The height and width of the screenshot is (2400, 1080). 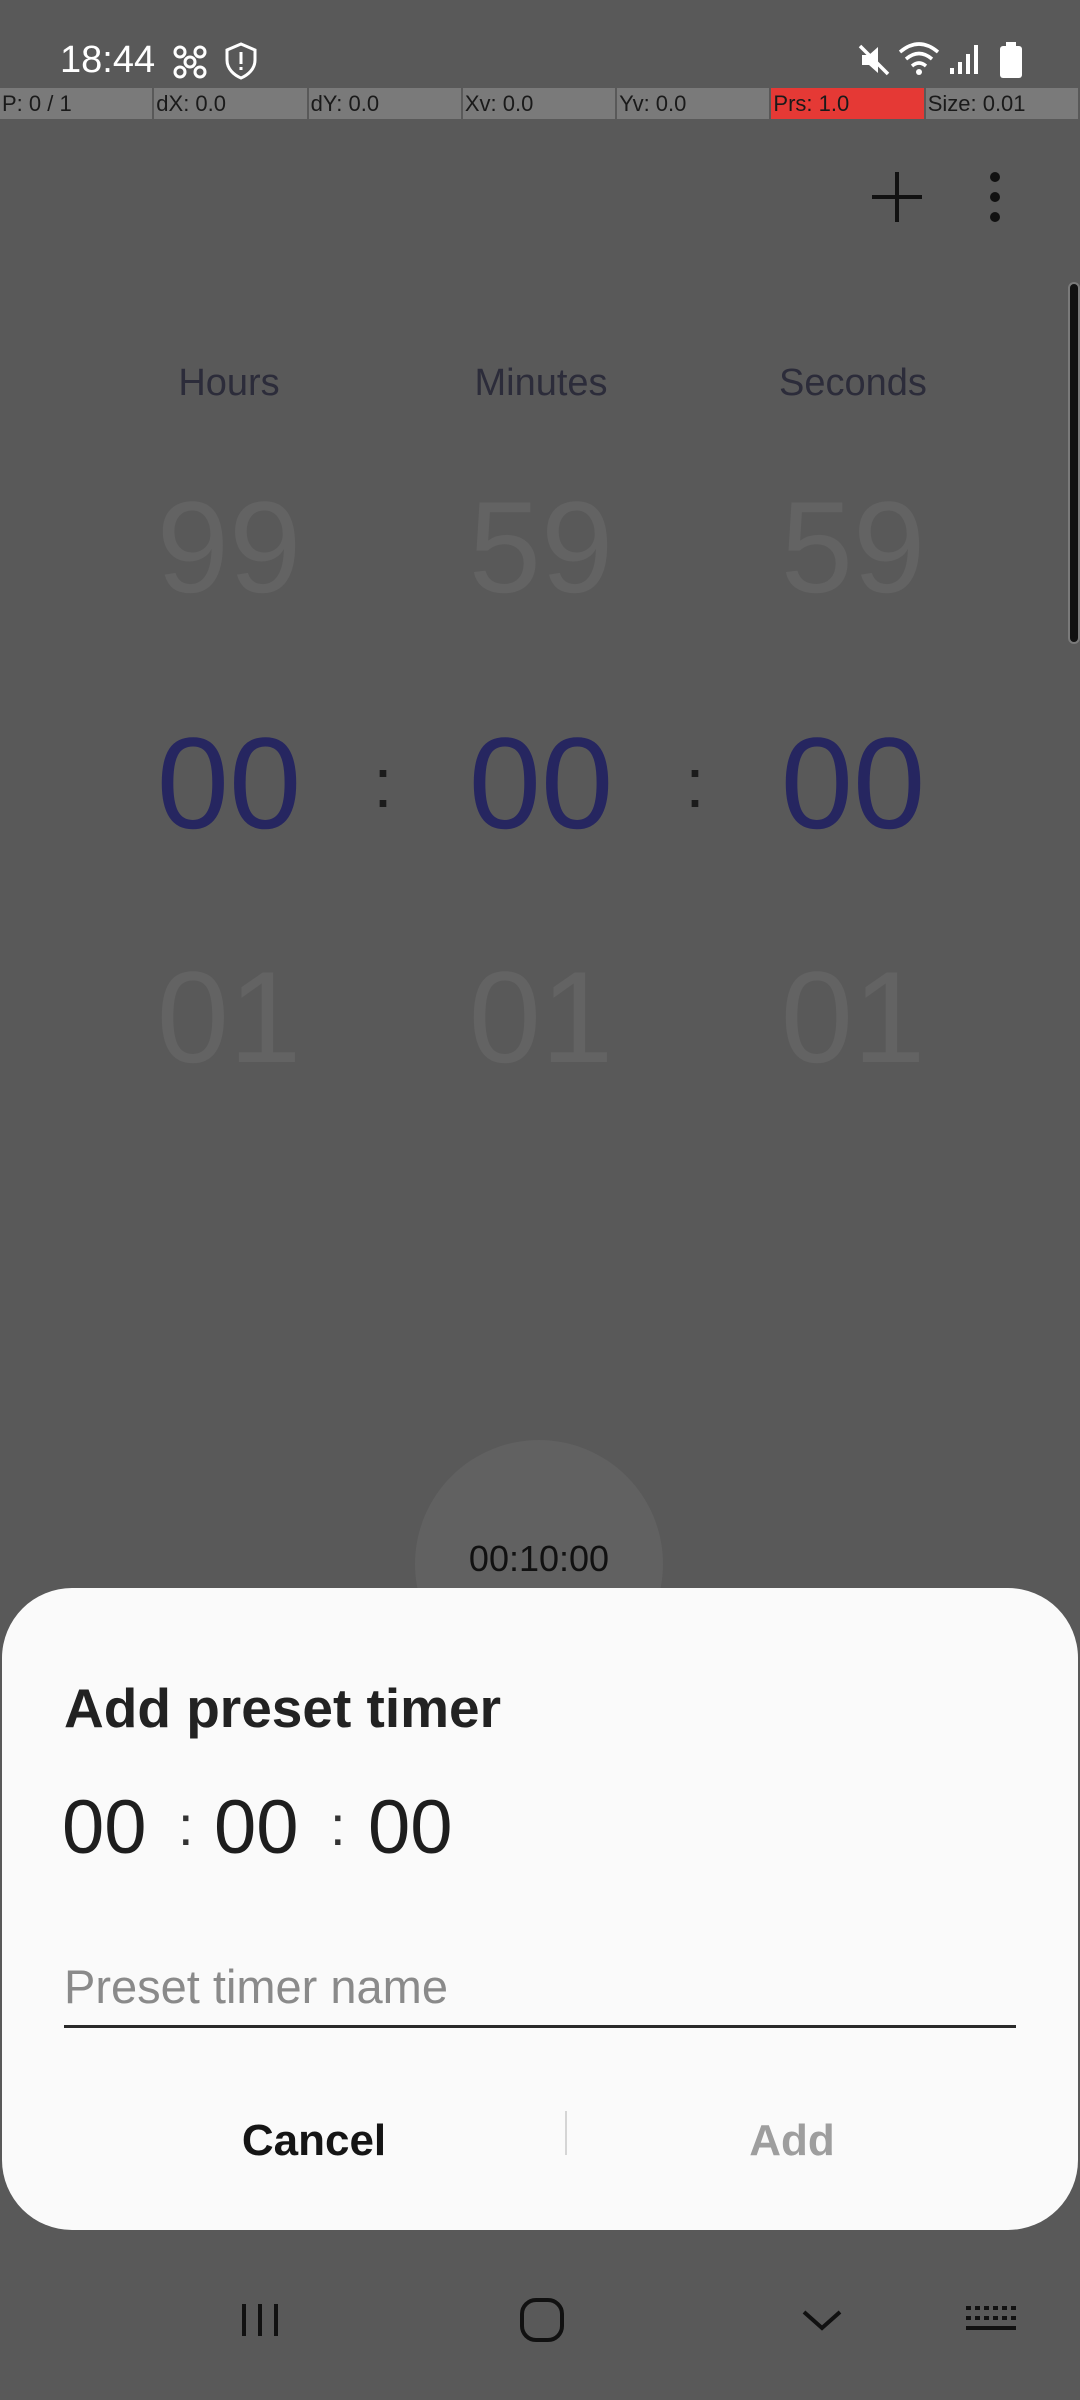 What do you see at coordinates (410, 1828) in the screenshot?
I see `dialog-seconds-field: 00` at bounding box center [410, 1828].